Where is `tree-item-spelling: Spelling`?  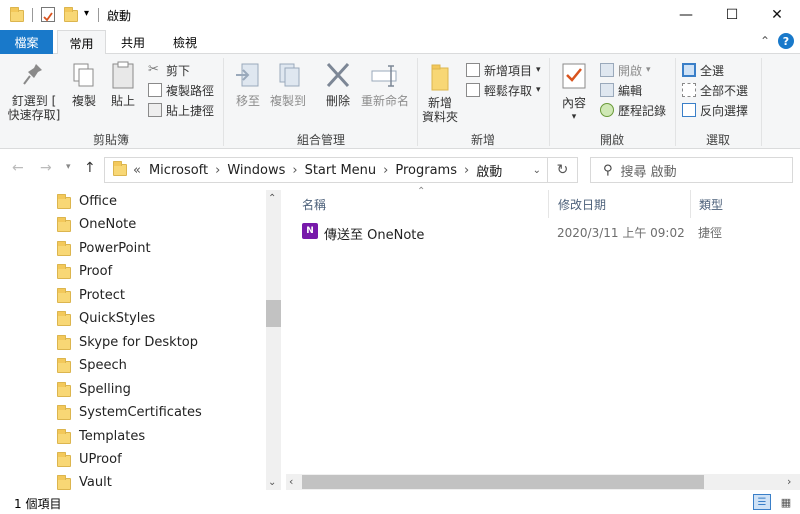 tree-item-spelling: Spelling is located at coordinates (94, 389).